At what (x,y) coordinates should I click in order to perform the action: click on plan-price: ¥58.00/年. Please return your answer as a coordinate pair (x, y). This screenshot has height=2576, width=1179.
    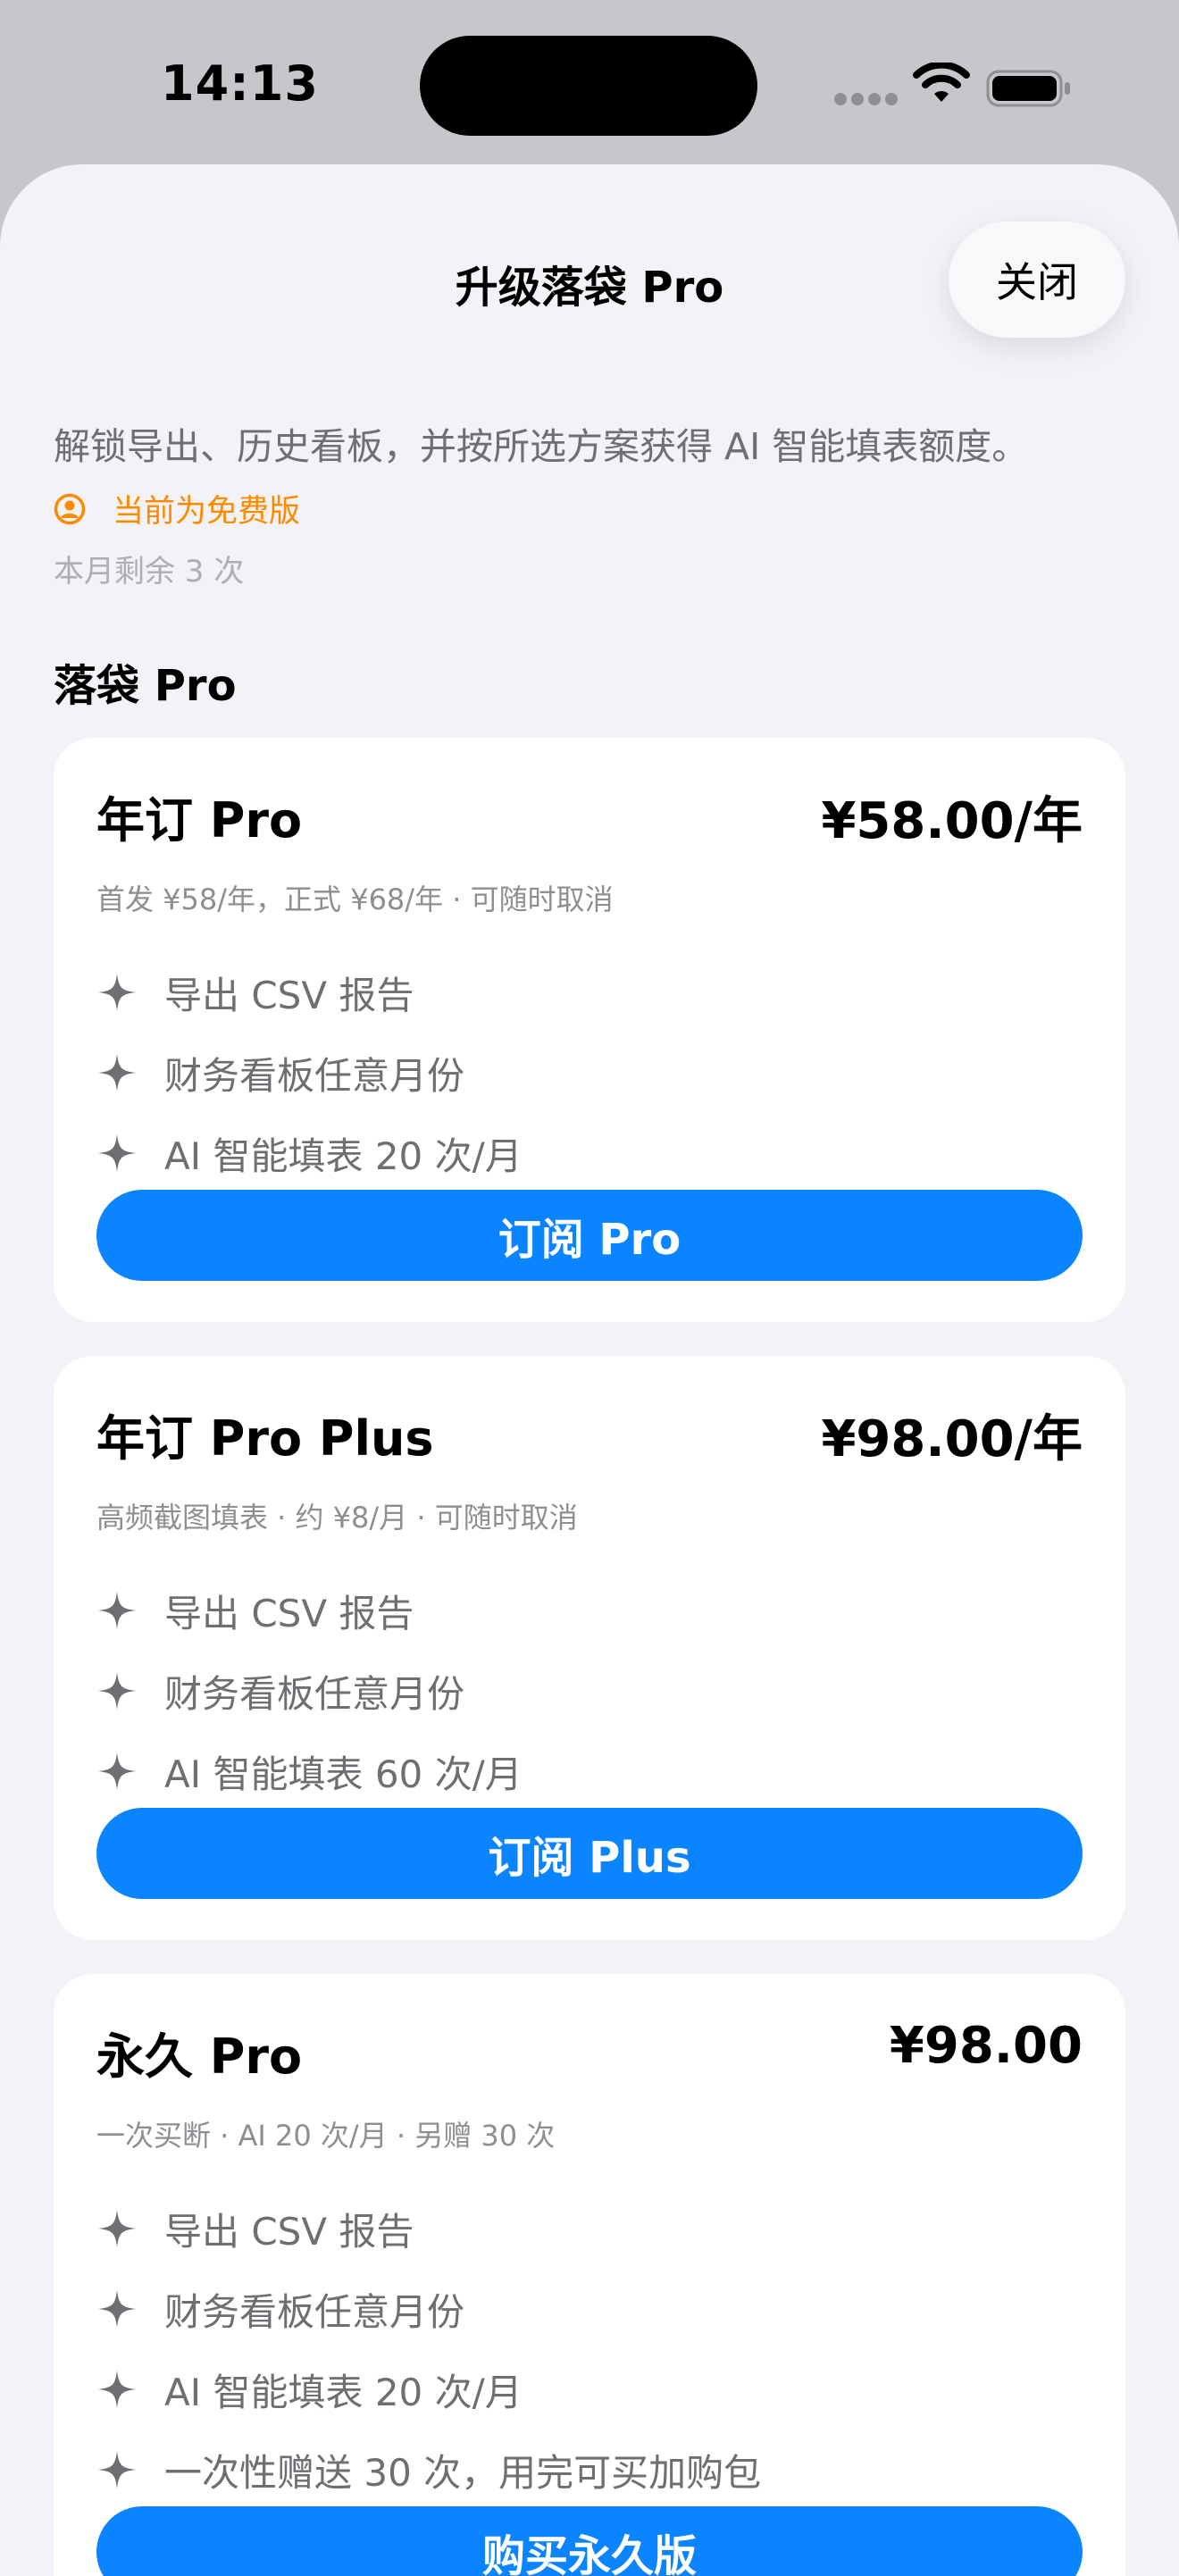
    Looking at the image, I should click on (952, 821).